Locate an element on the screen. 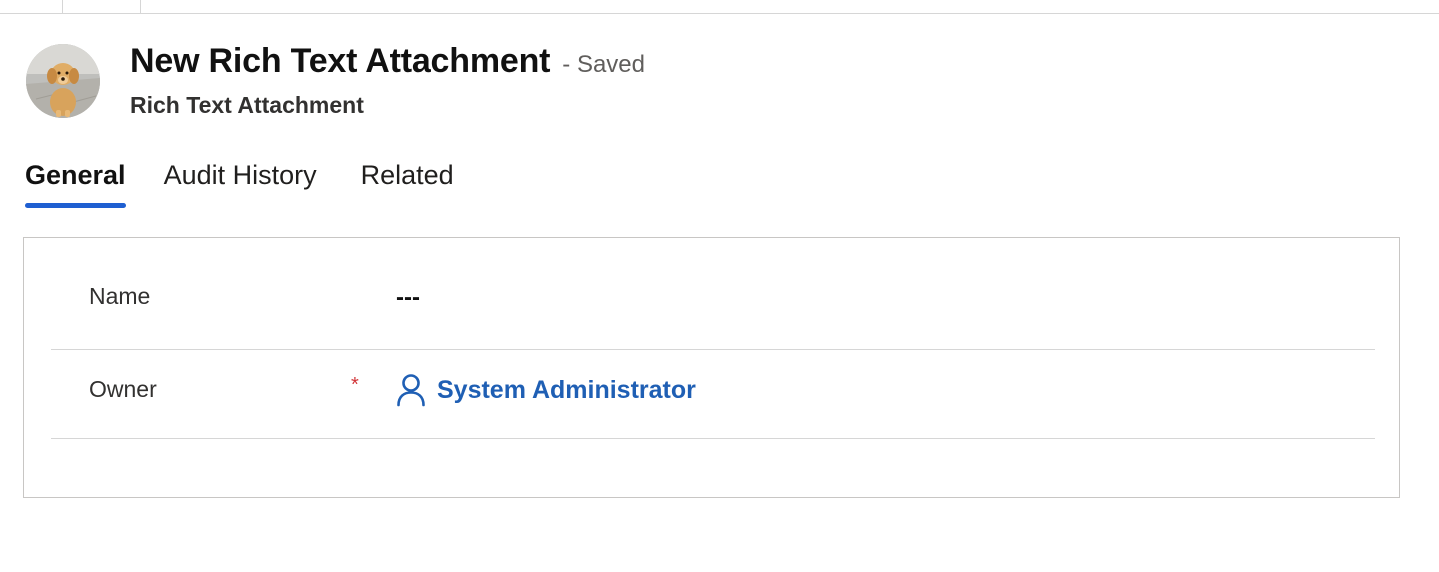 This screenshot has width=1439, height=572. person-icon is located at coordinates (411, 390).